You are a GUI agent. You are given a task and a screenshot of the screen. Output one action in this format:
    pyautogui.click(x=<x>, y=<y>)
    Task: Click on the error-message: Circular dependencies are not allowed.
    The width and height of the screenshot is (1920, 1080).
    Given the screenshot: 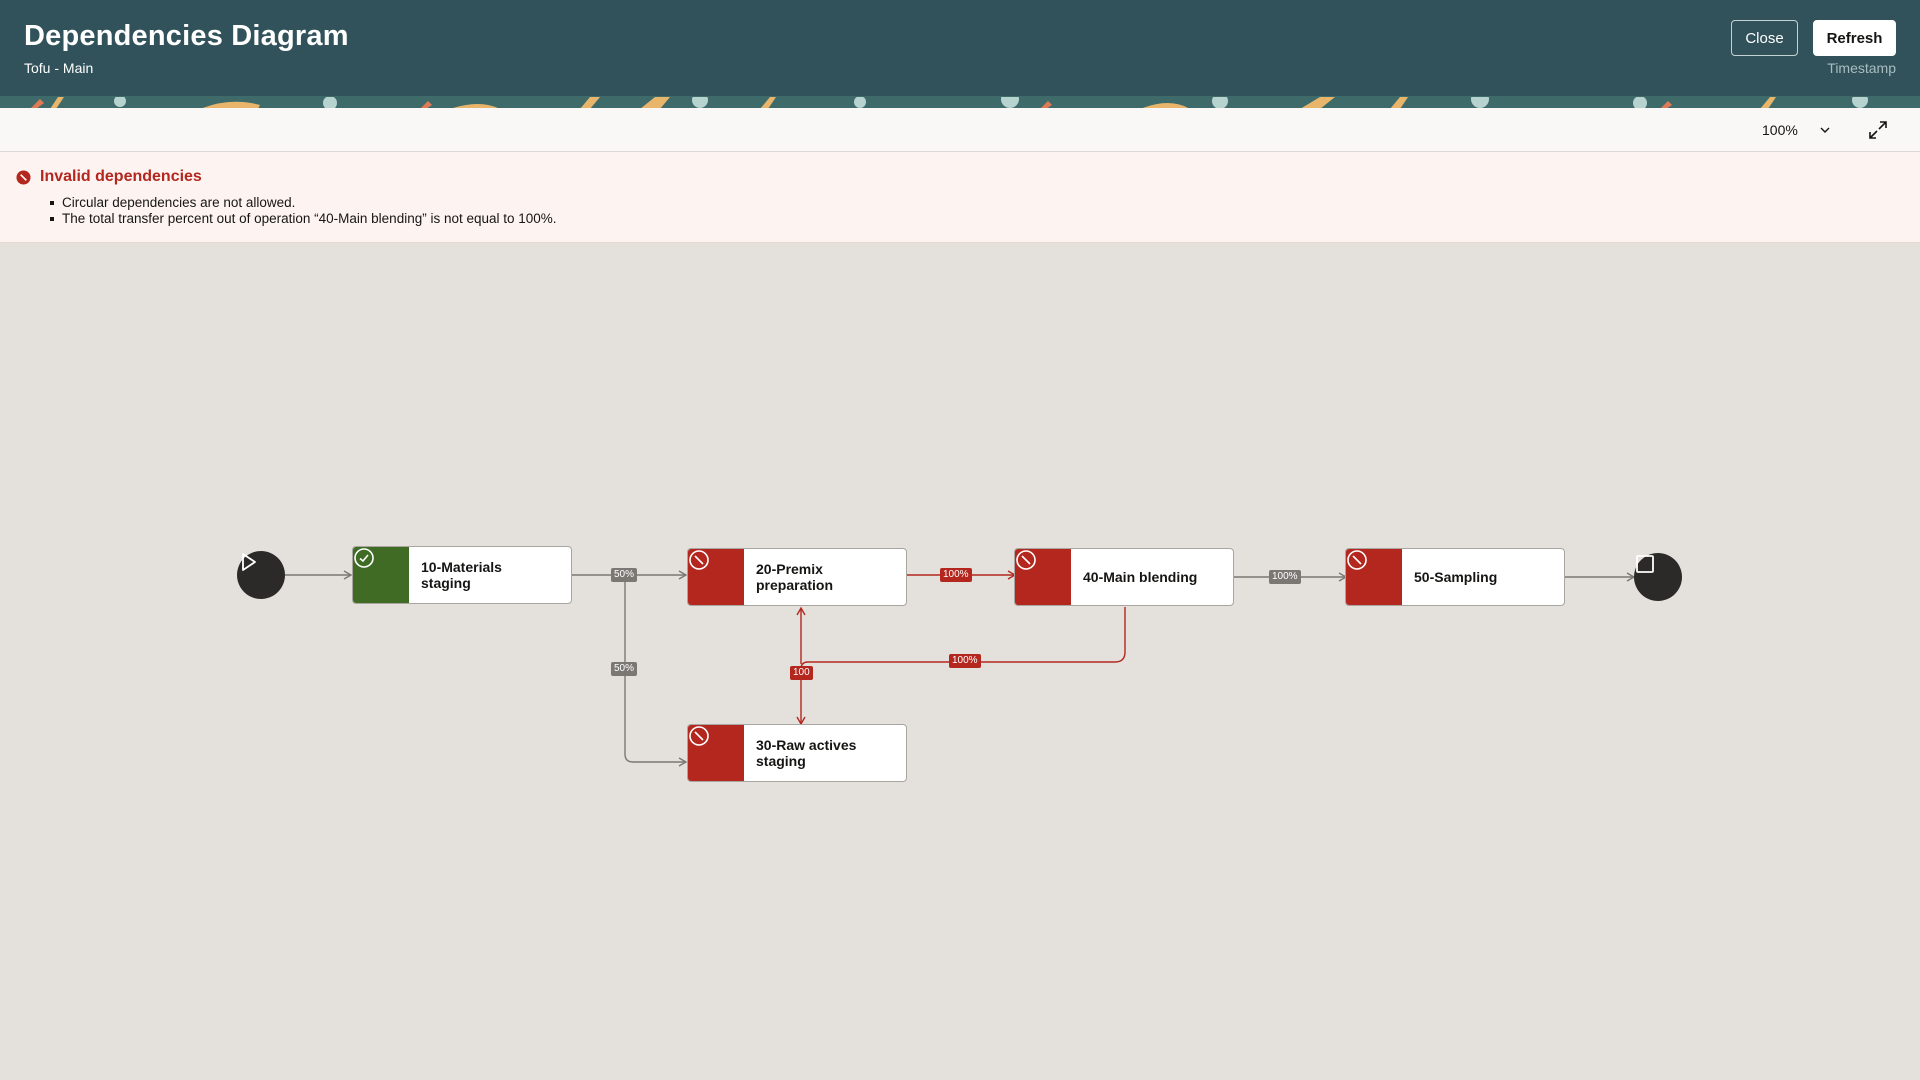 What is the action you would take?
    pyautogui.click(x=303, y=203)
    